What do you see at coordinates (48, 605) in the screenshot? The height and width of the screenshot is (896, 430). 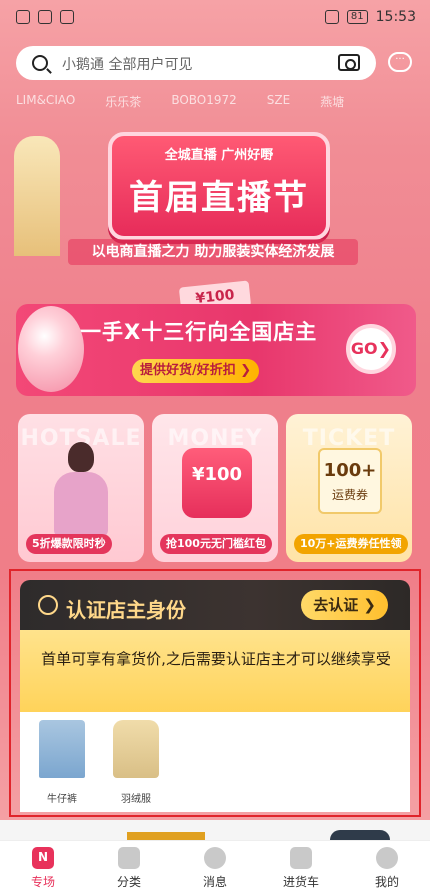 I see `certification-icon` at bounding box center [48, 605].